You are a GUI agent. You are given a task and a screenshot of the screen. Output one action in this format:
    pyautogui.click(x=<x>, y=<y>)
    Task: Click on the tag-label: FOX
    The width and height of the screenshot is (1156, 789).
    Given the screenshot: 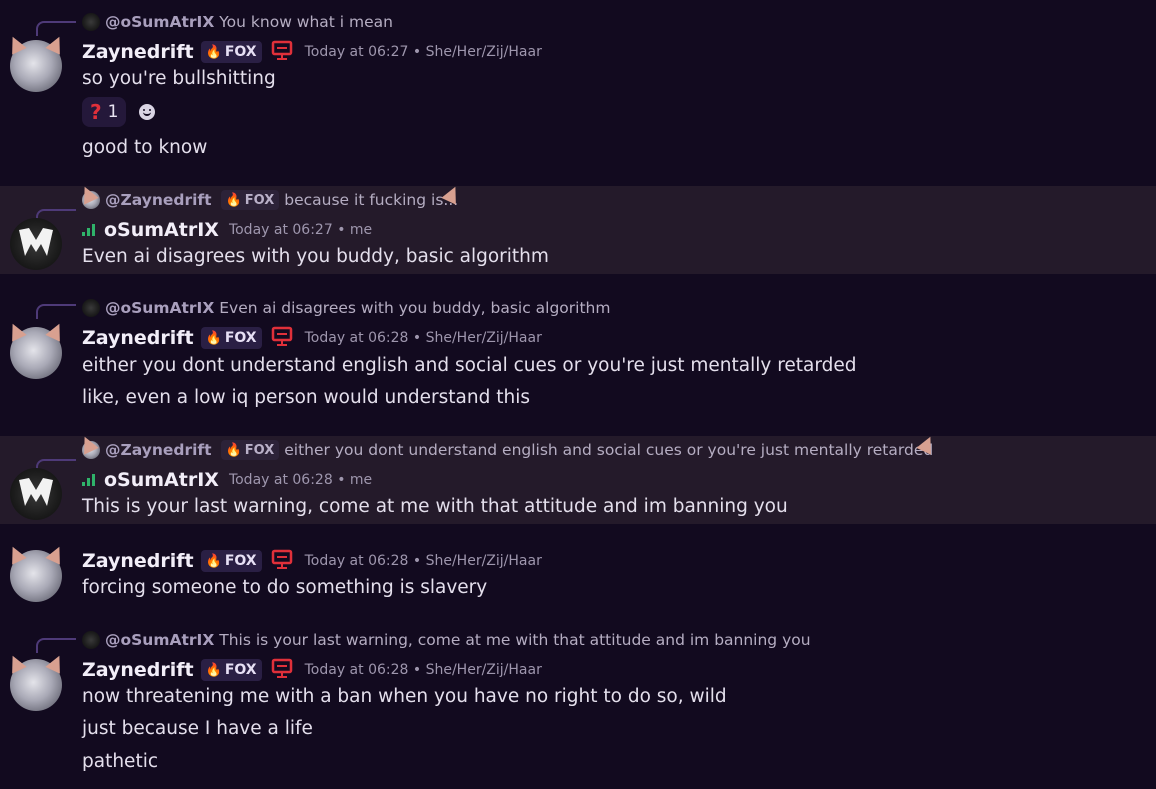 What is the action you would take?
    pyautogui.click(x=240, y=52)
    